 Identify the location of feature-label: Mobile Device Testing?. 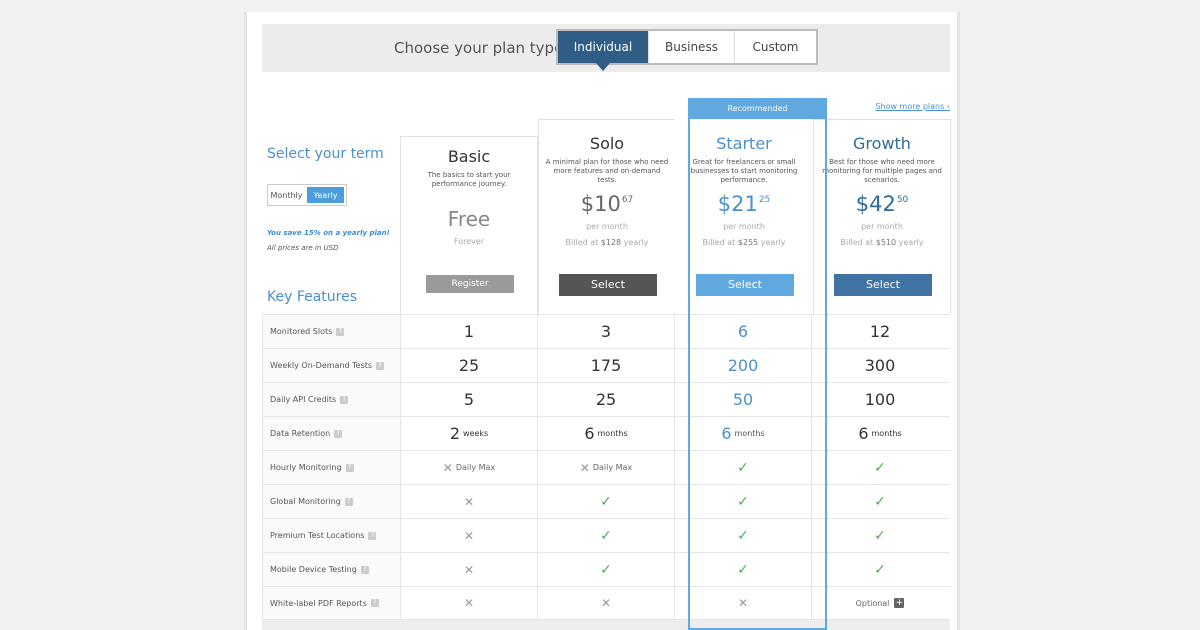
(331, 569).